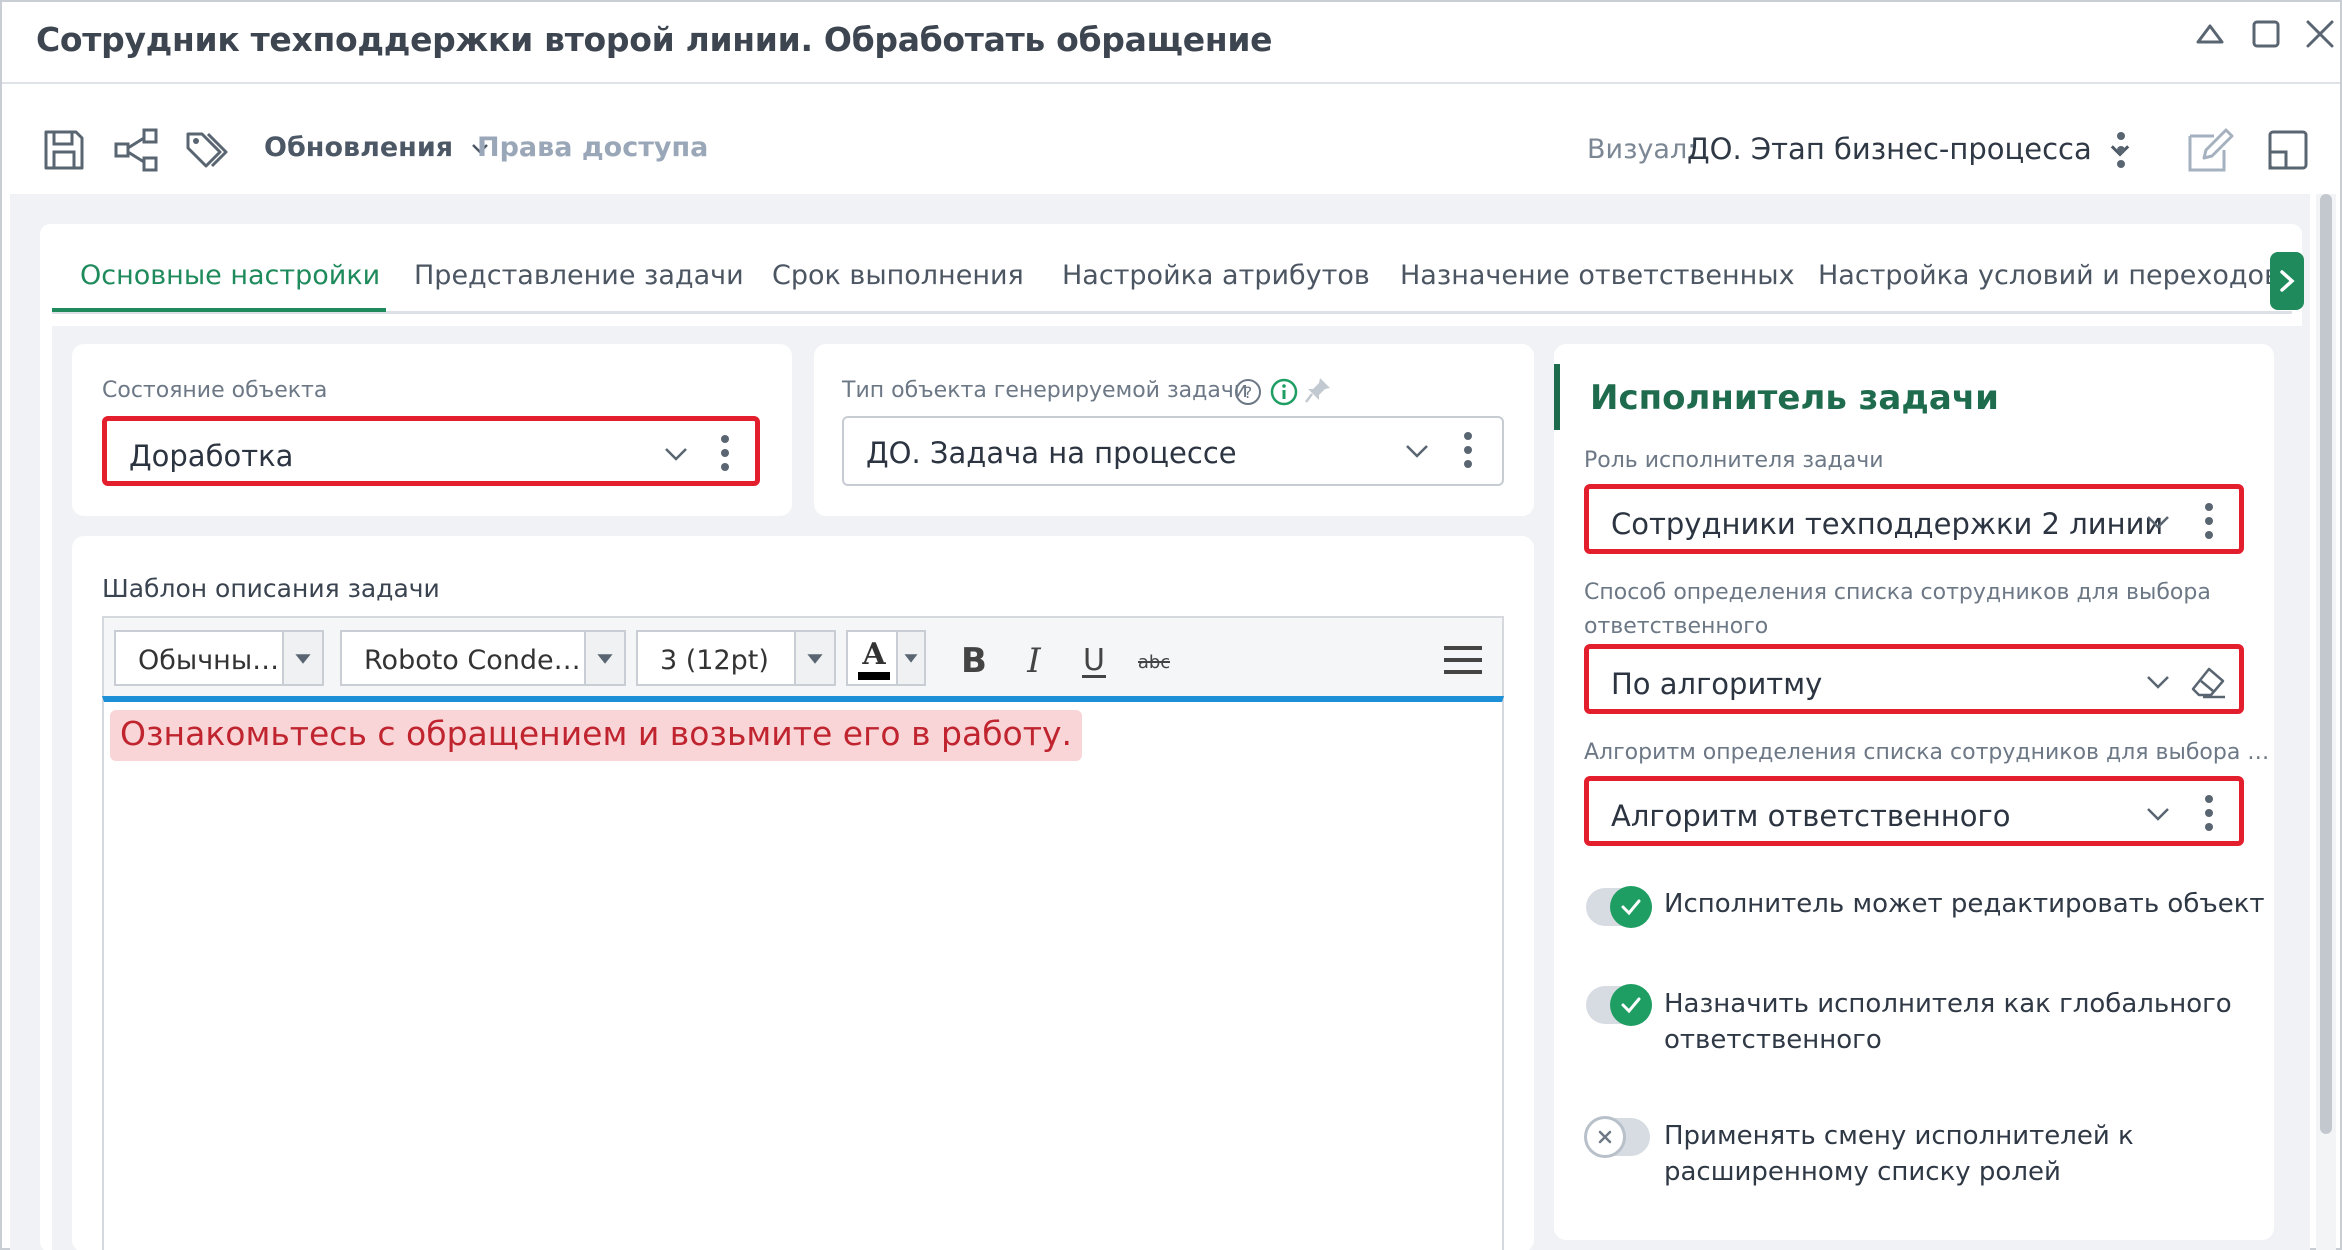  What do you see at coordinates (1318, 391) in the screenshot?
I see `pin-icon` at bounding box center [1318, 391].